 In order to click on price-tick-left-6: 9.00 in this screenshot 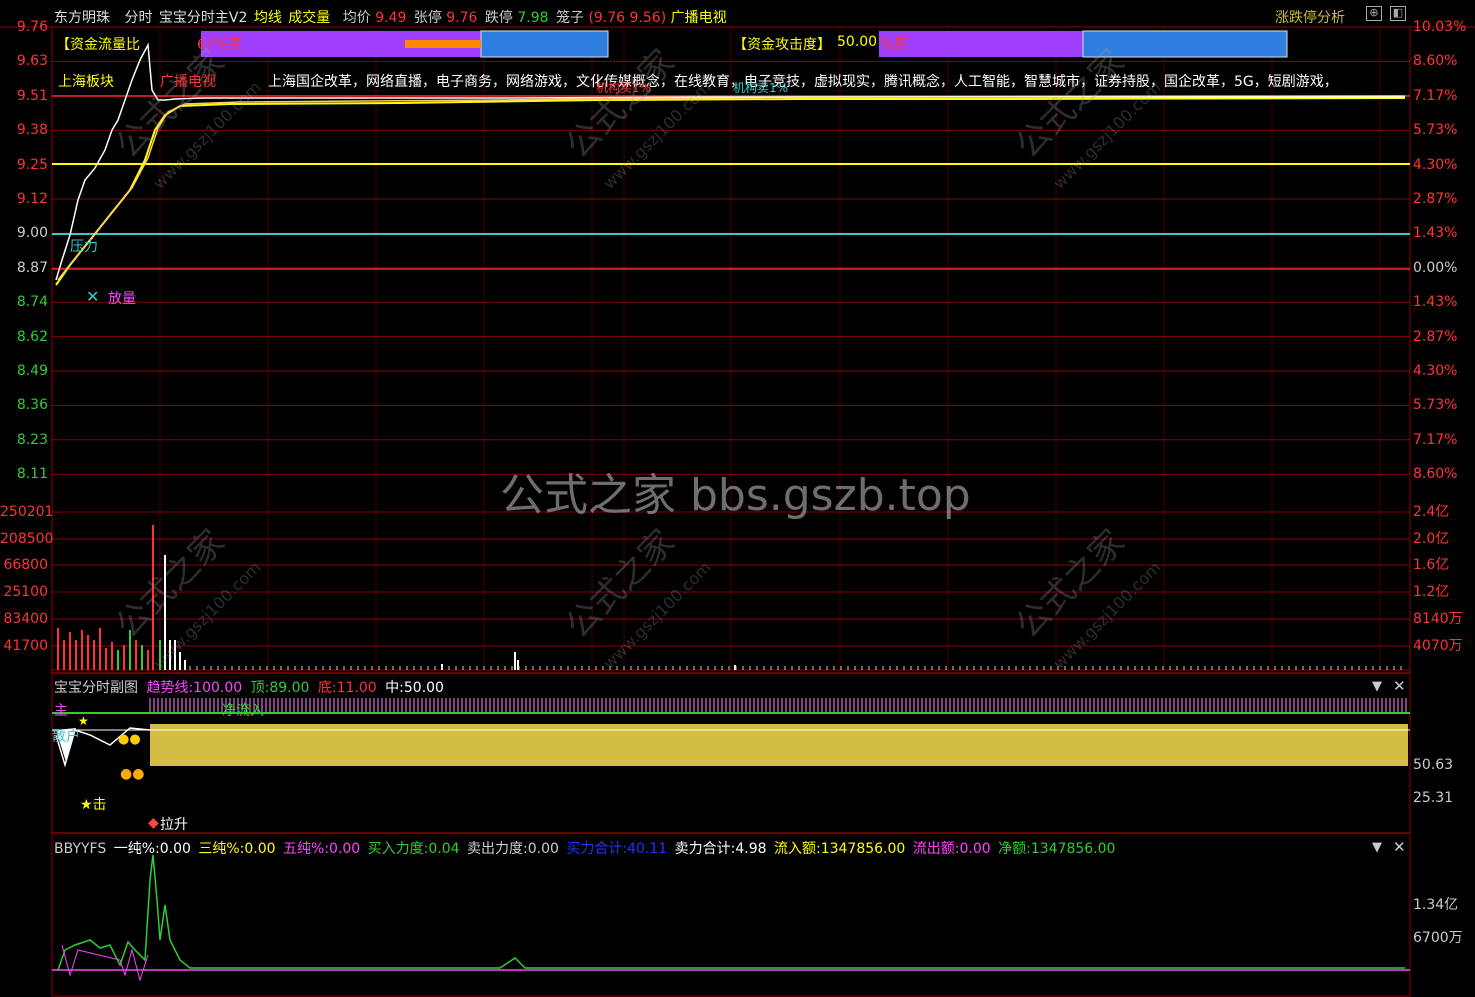, I will do `click(32, 233)`.